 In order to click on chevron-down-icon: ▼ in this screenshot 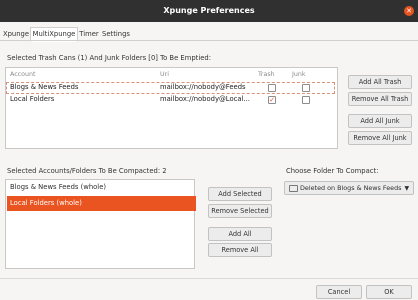, I will do `click(407, 188)`.